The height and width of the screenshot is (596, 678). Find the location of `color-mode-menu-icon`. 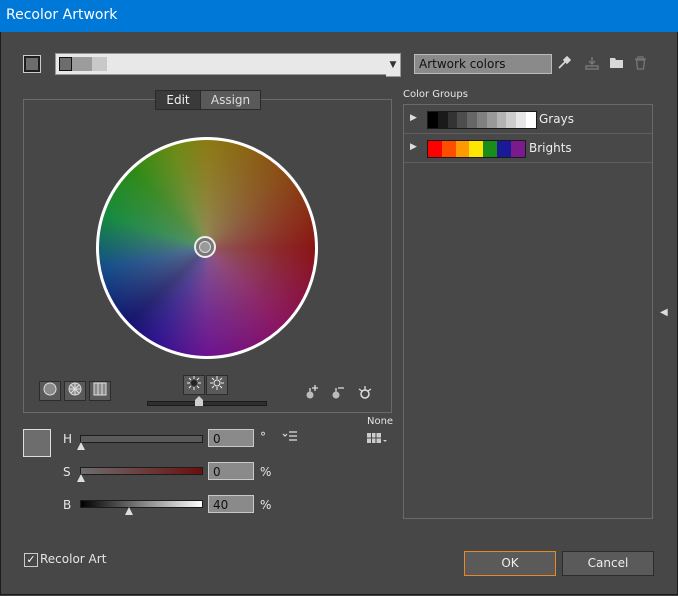

color-mode-menu-icon is located at coordinates (290, 438).